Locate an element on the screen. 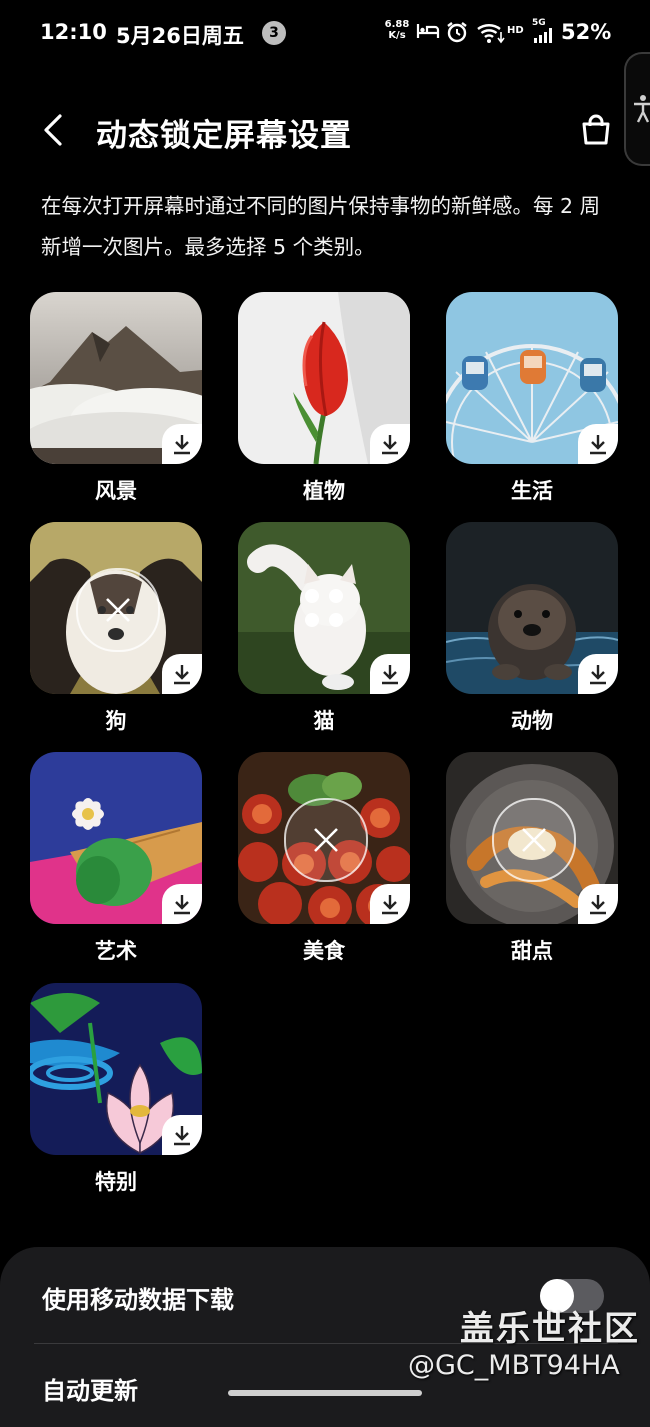 Image resolution: width=650 pixels, height=1427 pixels. category-label: 猫 is located at coordinates (324, 721).